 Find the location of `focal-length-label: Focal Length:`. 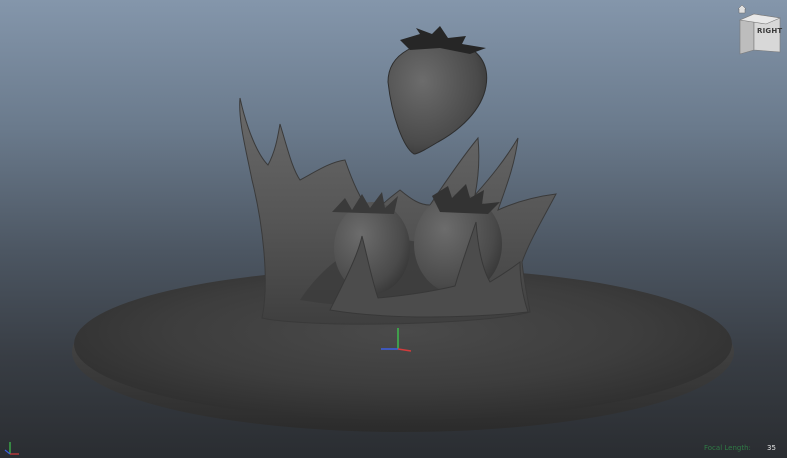

focal-length-label: Focal Length: is located at coordinates (727, 448).